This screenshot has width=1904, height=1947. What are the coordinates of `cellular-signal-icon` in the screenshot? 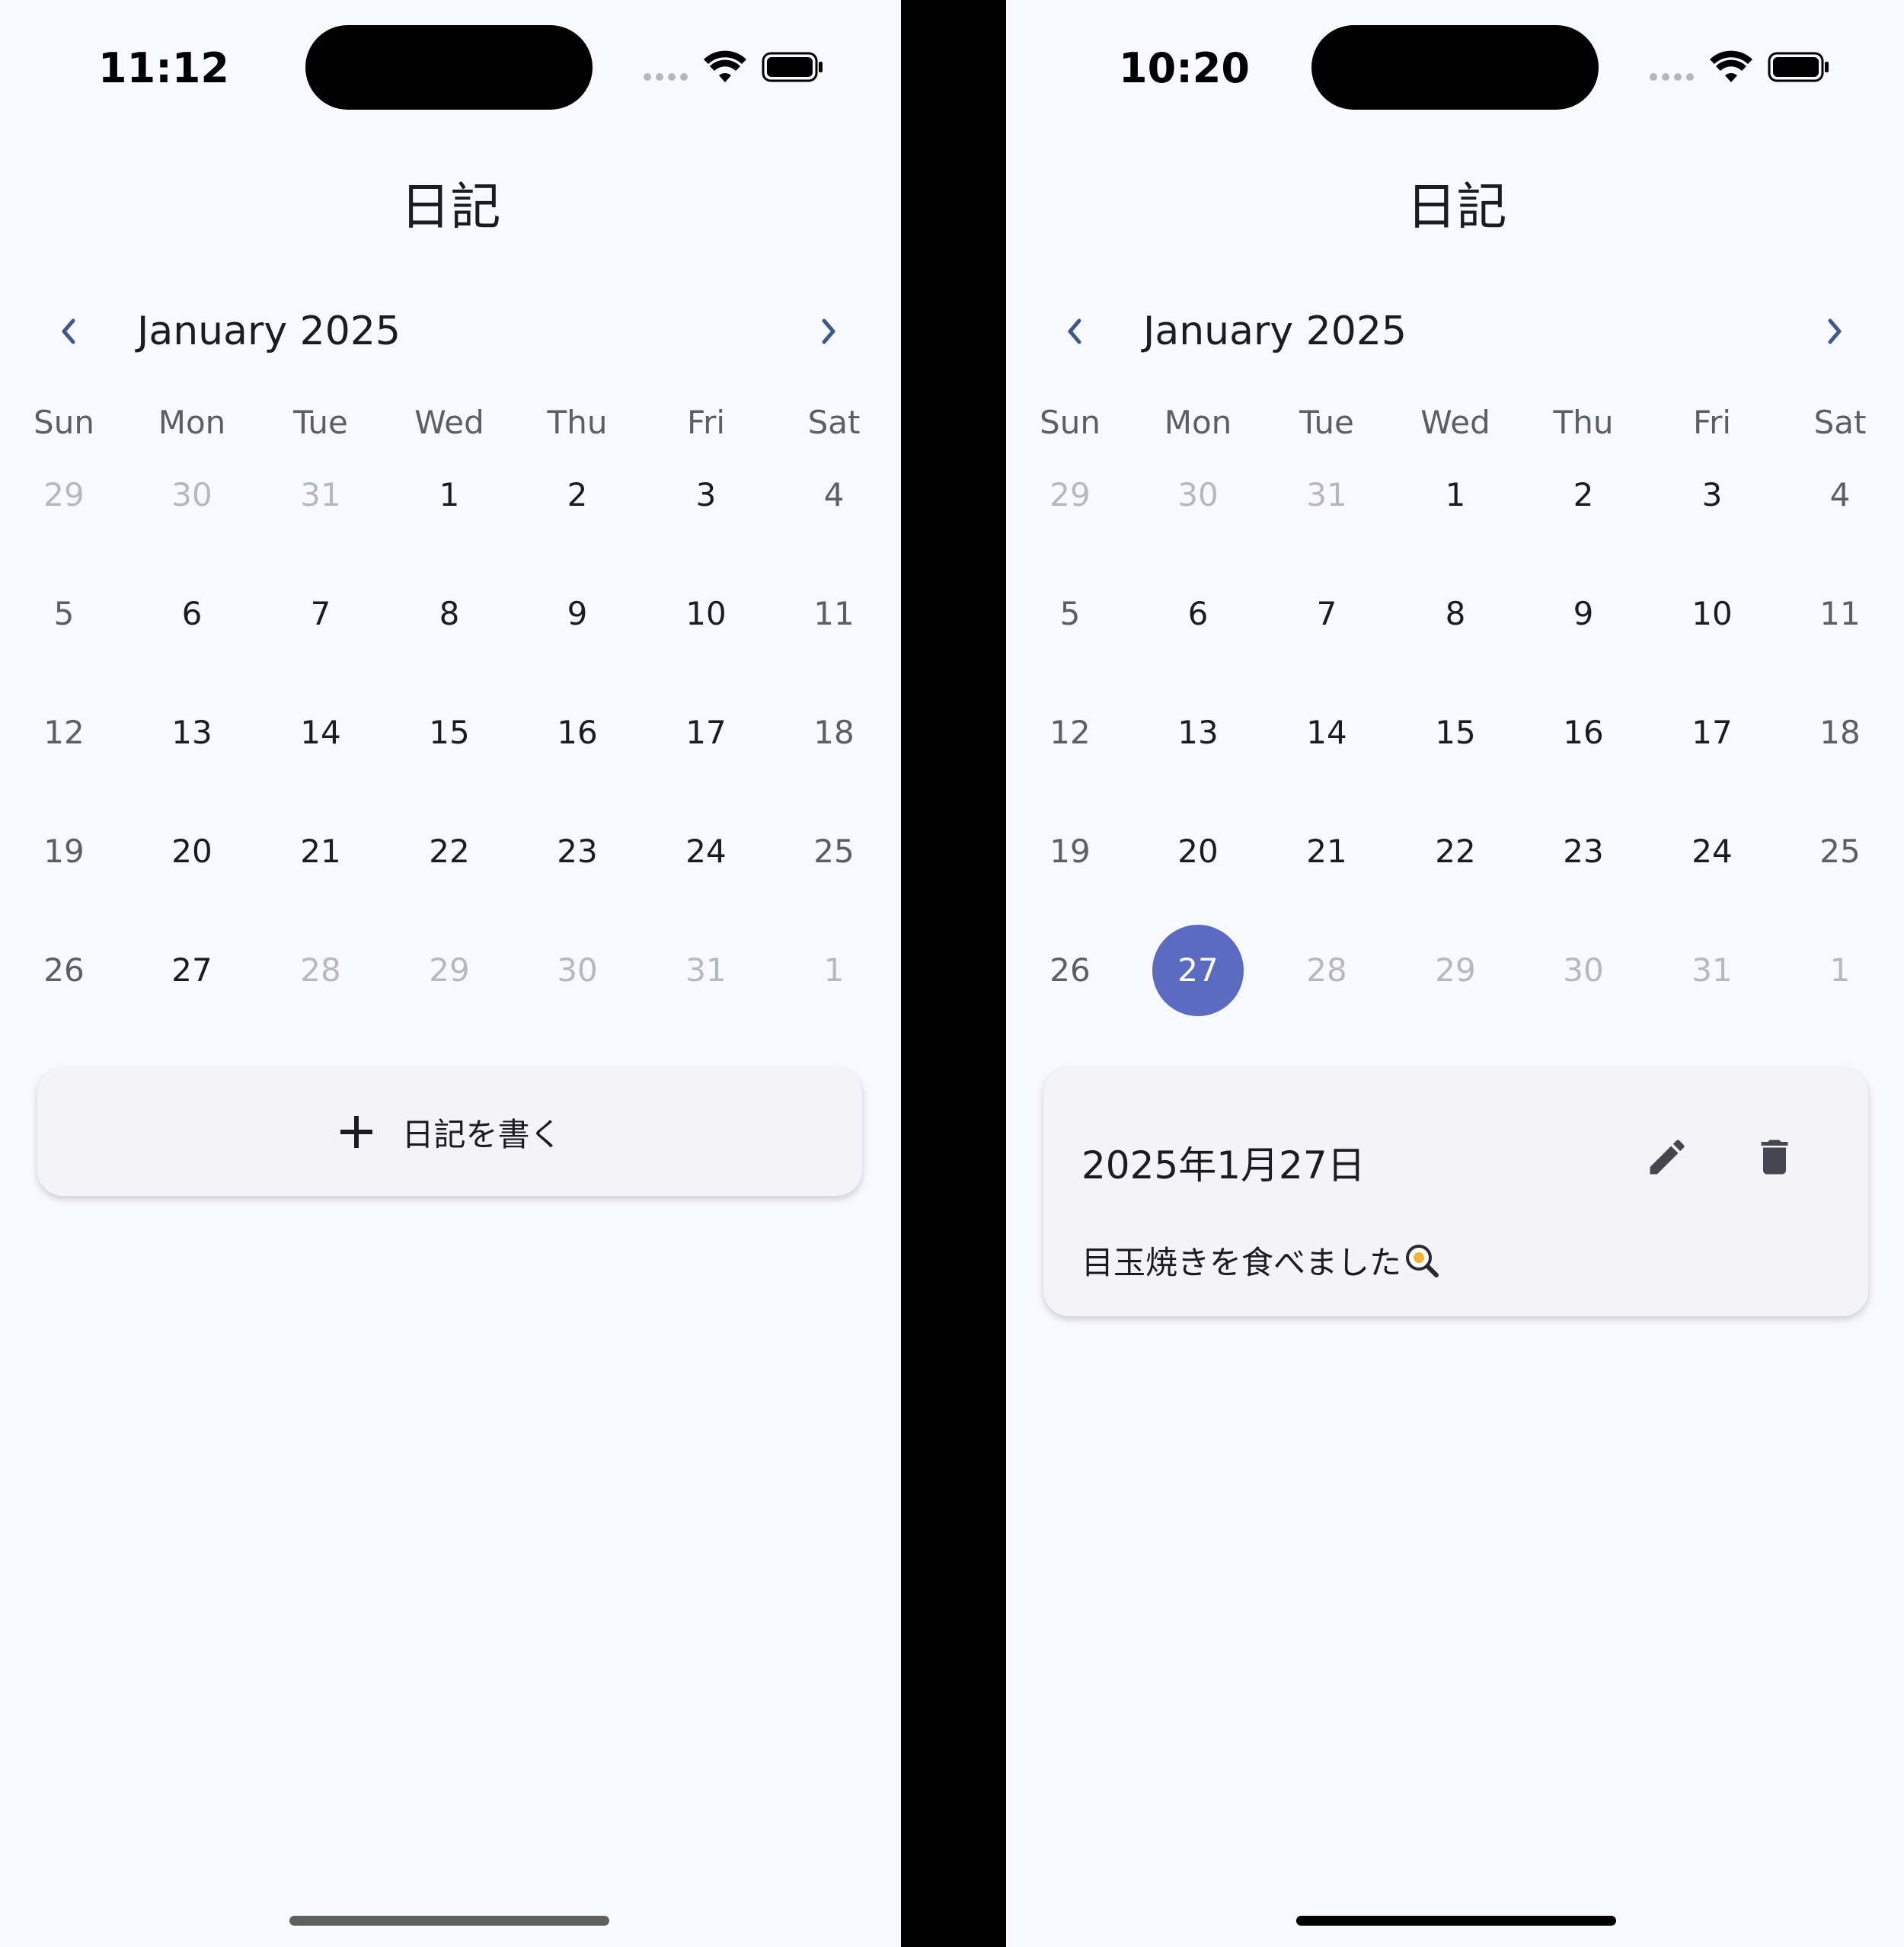 It's located at (1672, 77).